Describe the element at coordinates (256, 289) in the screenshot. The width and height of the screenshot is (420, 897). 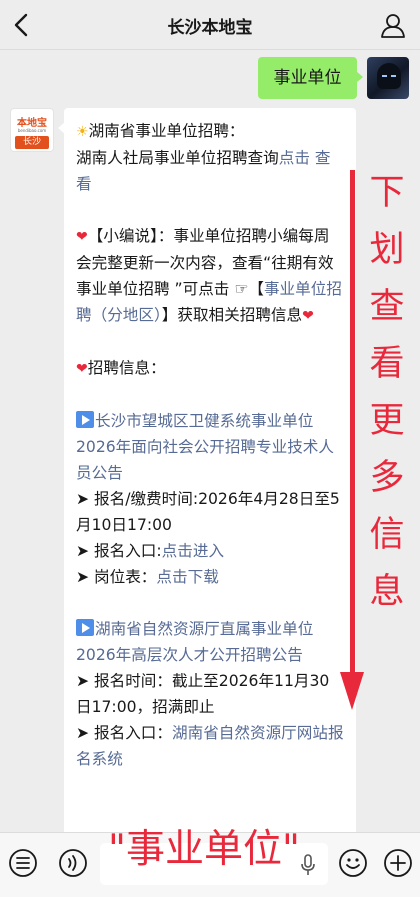
I see `bracket: 【` at that location.